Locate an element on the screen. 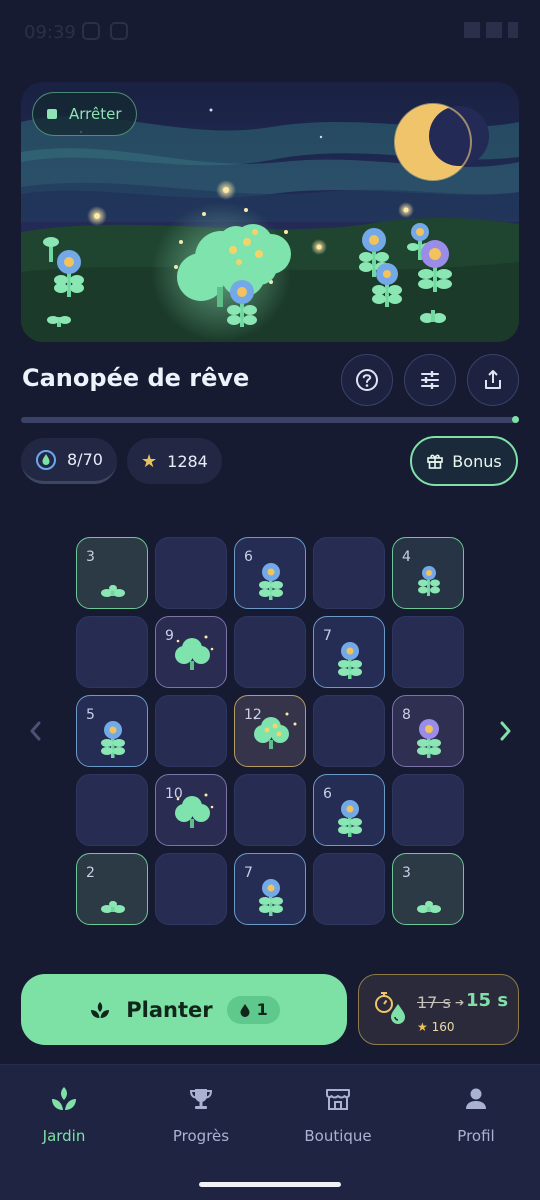  grid-next-button is located at coordinates (506, 731).